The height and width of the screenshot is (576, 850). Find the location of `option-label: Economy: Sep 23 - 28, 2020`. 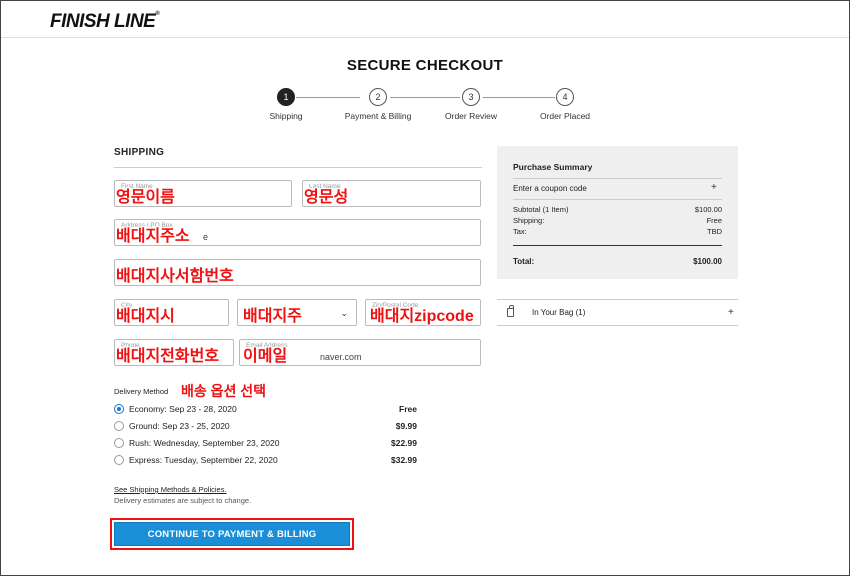

option-label: Economy: Sep 23 - 28, 2020 is located at coordinates (183, 409).